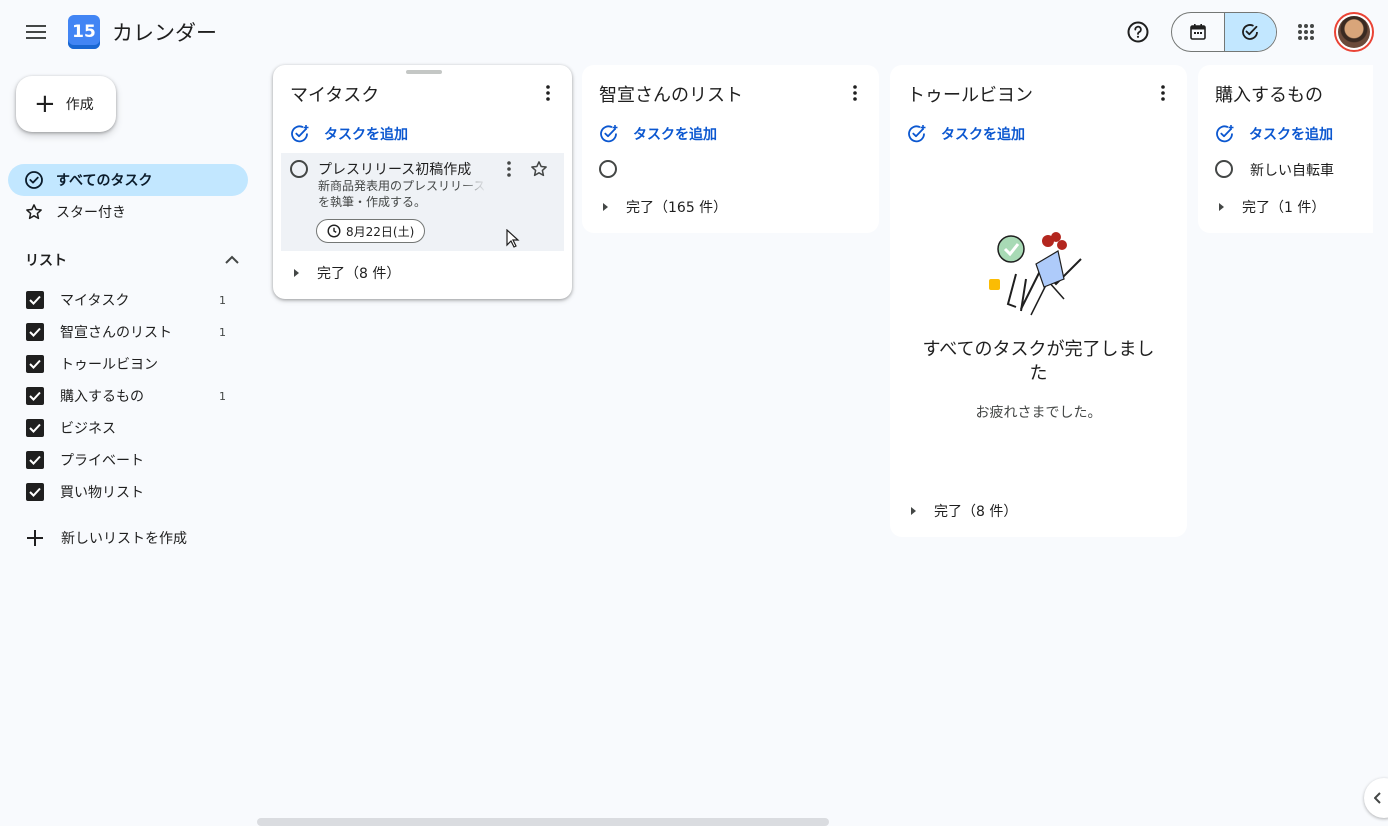 The height and width of the screenshot is (826, 1388). I want to click on all-done-illustration-icon, so click(1035, 274).